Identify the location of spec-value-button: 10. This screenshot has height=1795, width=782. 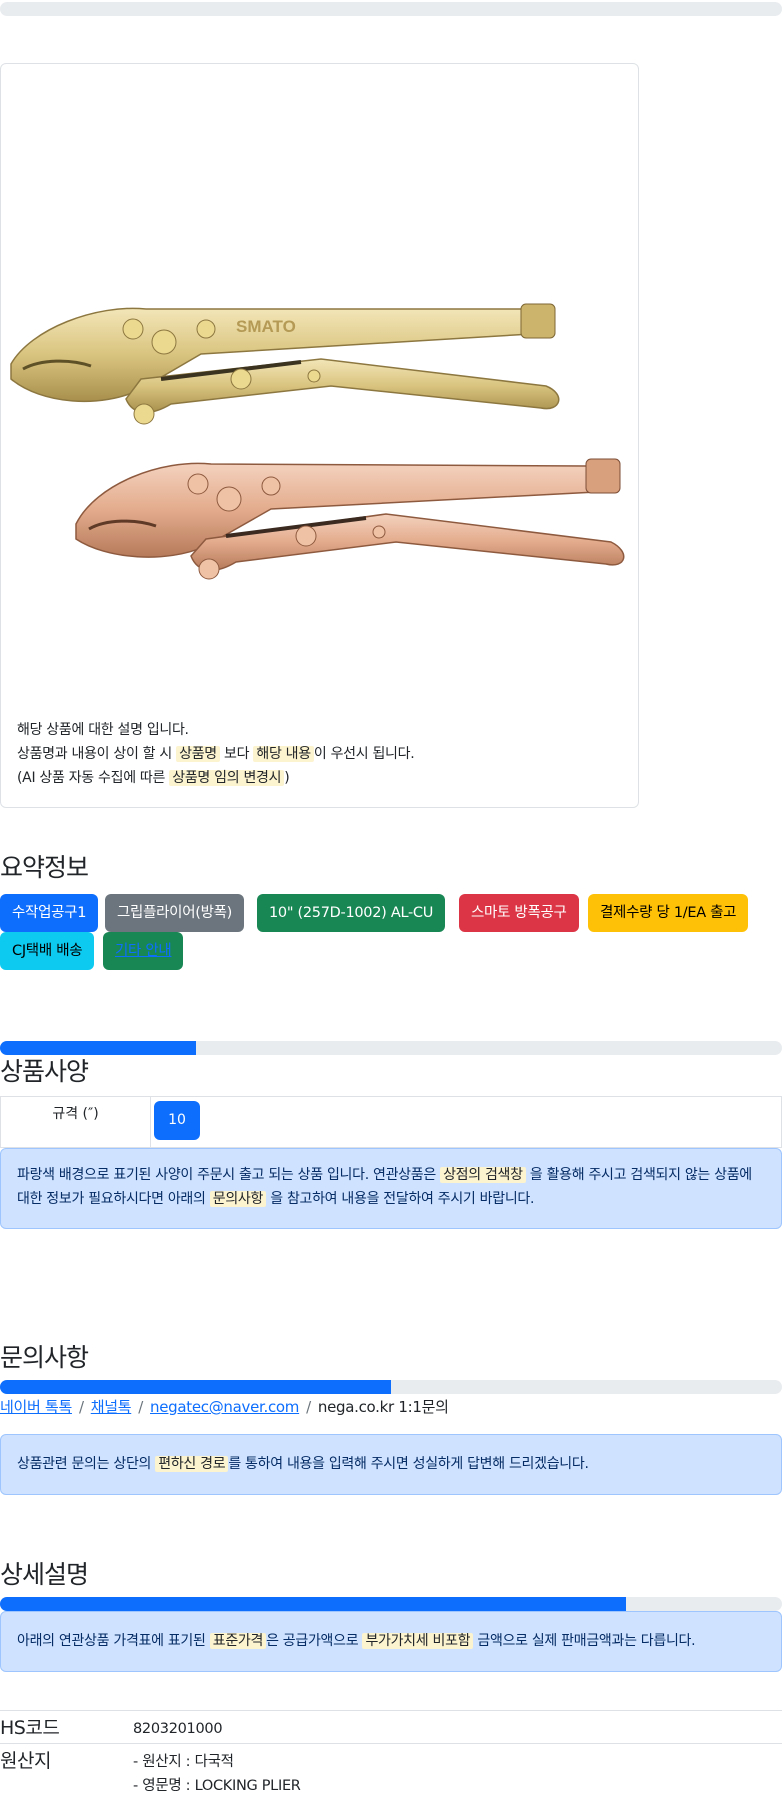
(177, 1120).